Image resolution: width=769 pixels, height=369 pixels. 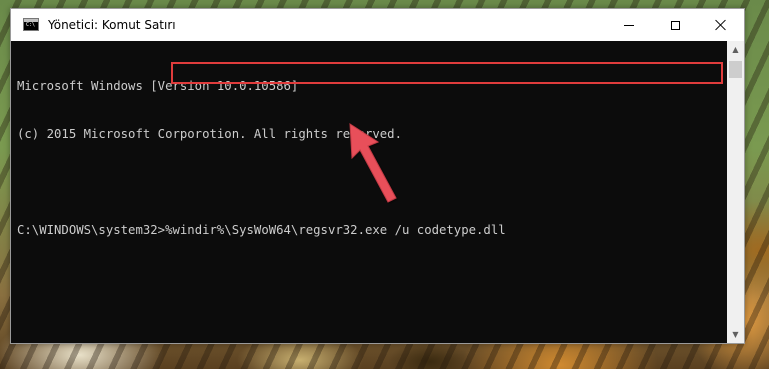 What do you see at coordinates (447, 73) in the screenshot?
I see `command-highlight-box` at bounding box center [447, 73].